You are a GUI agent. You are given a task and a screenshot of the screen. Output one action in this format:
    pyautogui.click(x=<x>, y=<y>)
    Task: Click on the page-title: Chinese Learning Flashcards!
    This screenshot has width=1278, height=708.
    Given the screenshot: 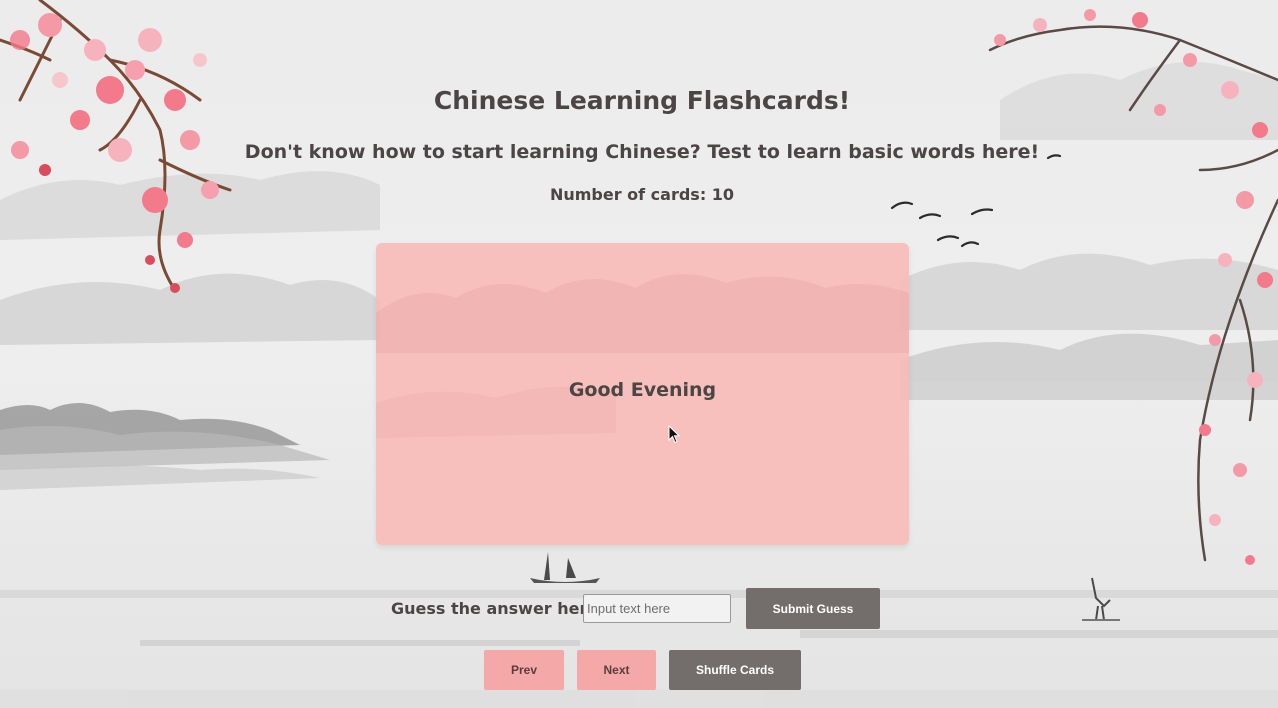 What is the action you would take?
    pyautogui.click(x=642, y=100)
    